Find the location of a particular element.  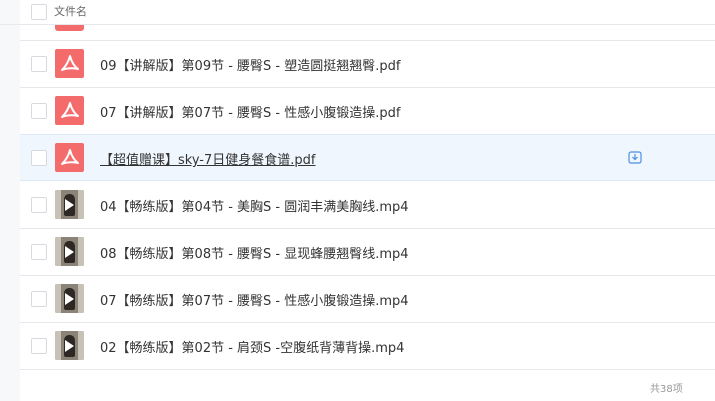

file-row: 09【讲解版】第09节 - 腰臀S - 塑造圆挺翘翘臀.pdf is located at coordinates (367, 64).